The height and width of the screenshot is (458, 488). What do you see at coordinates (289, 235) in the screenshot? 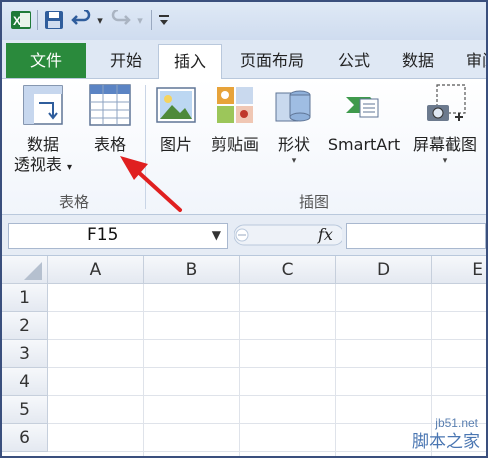
I see `formula-controls: fx` at bounding box center [289, 235].